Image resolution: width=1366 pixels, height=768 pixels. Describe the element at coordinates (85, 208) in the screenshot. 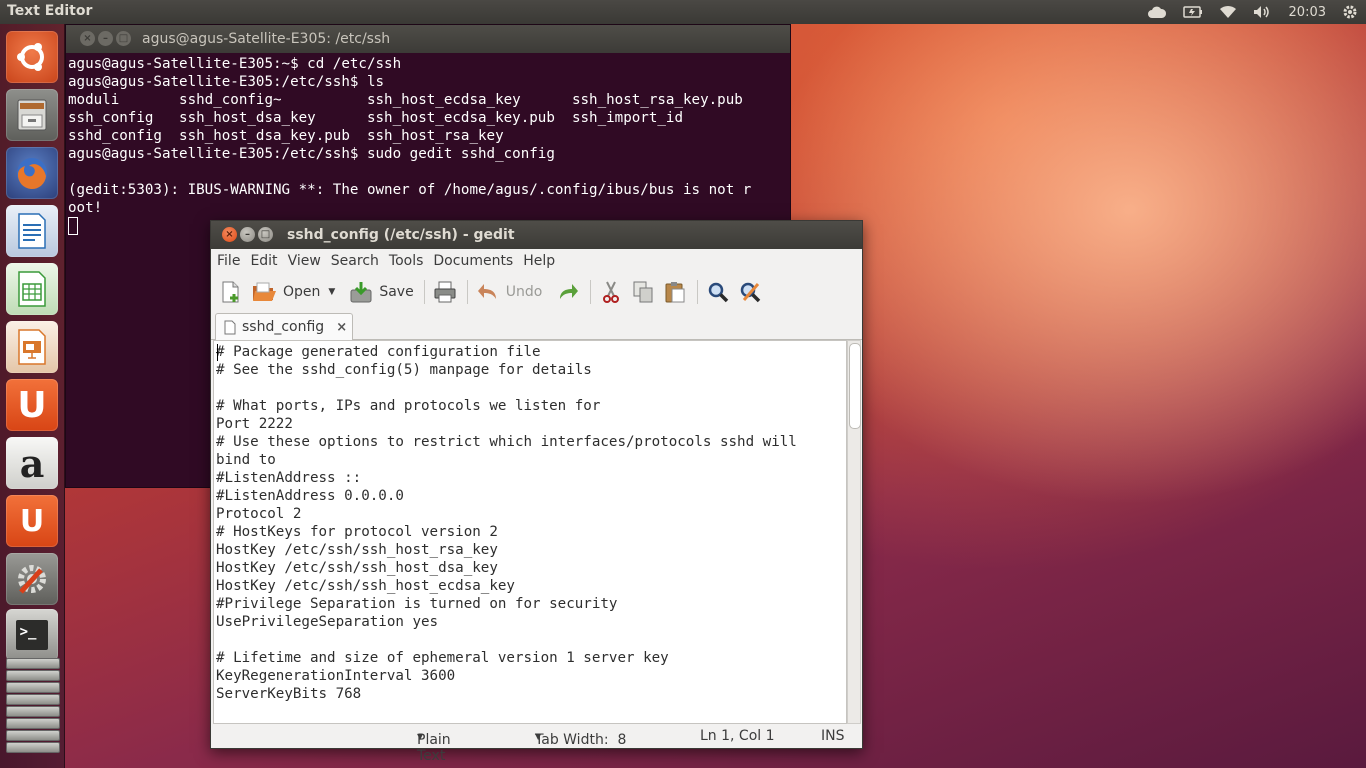

I see `terminal-line: oot!` at that location.